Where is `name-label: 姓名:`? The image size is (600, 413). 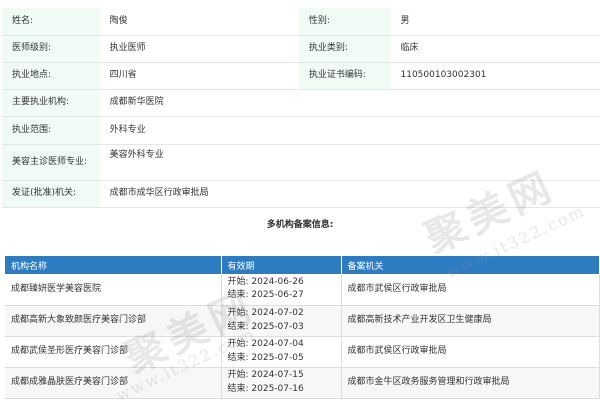
name-label: 姓名: is located at coordinates (51, 22).